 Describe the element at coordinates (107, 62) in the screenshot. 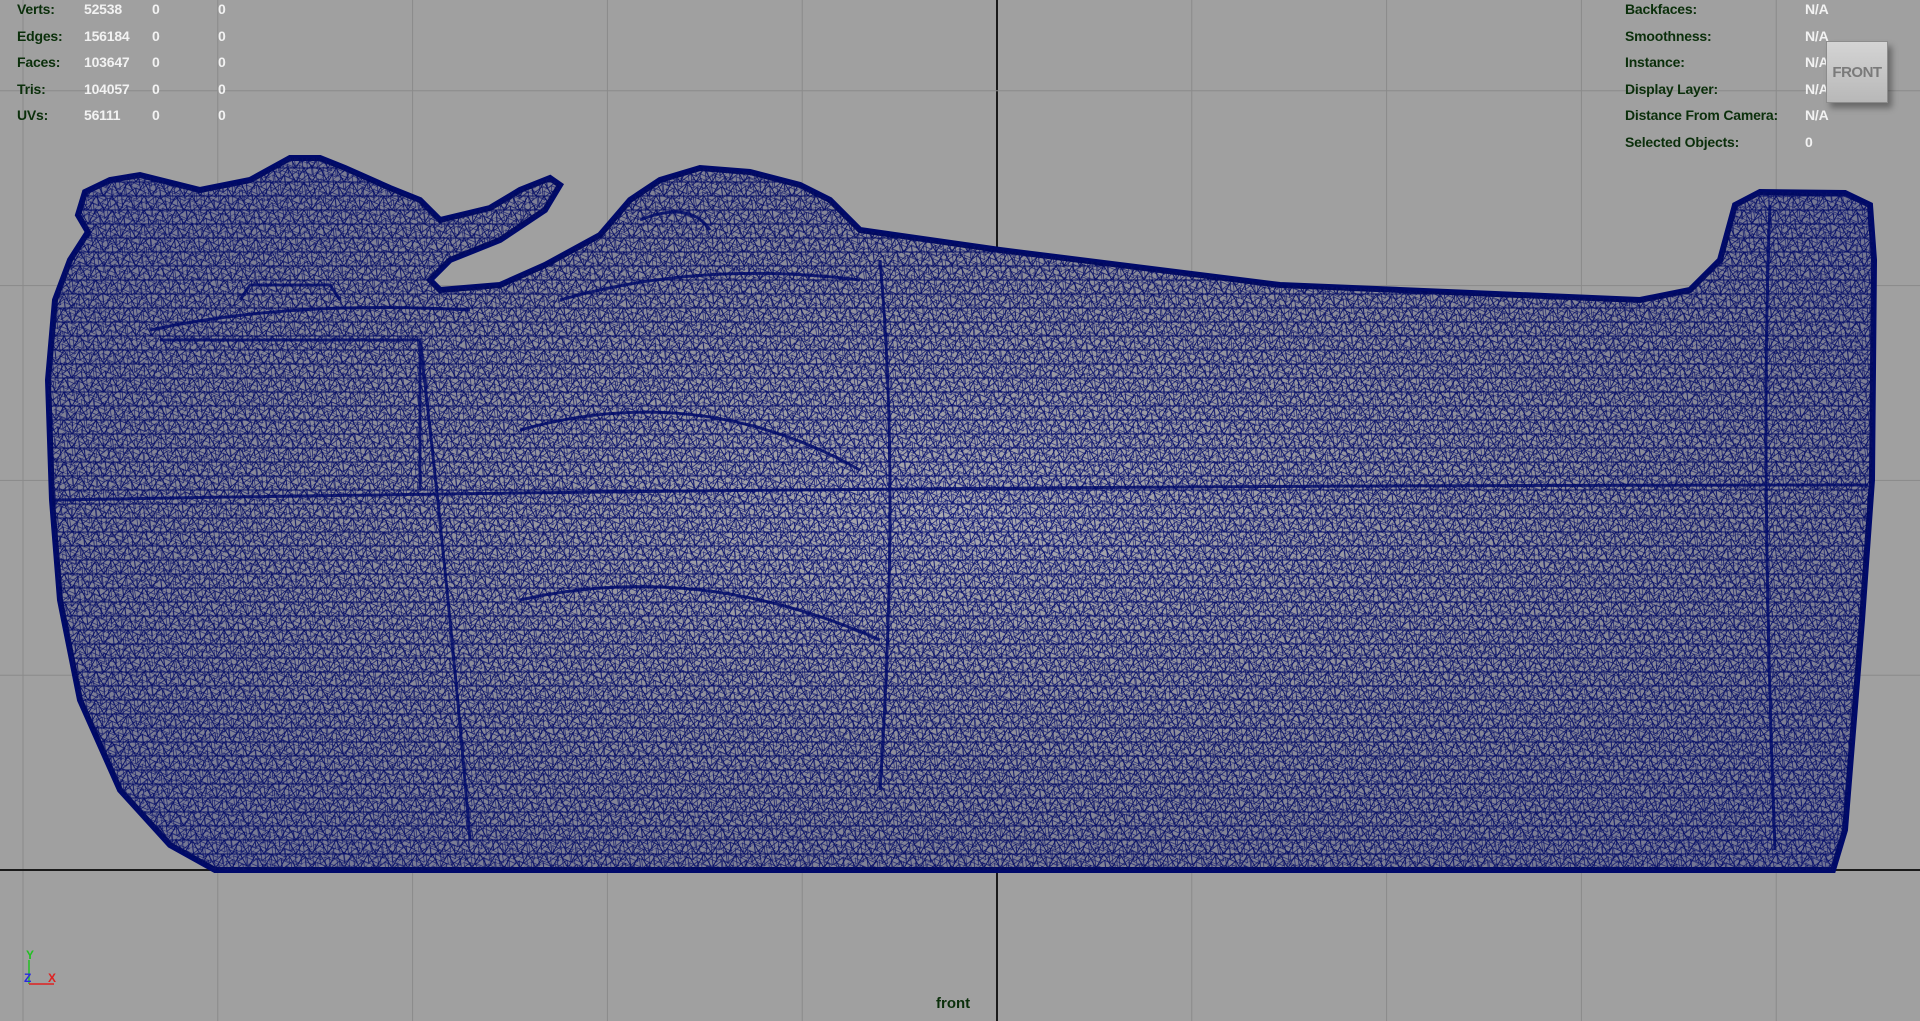

I see `poly-count-value: 103647` at that location.